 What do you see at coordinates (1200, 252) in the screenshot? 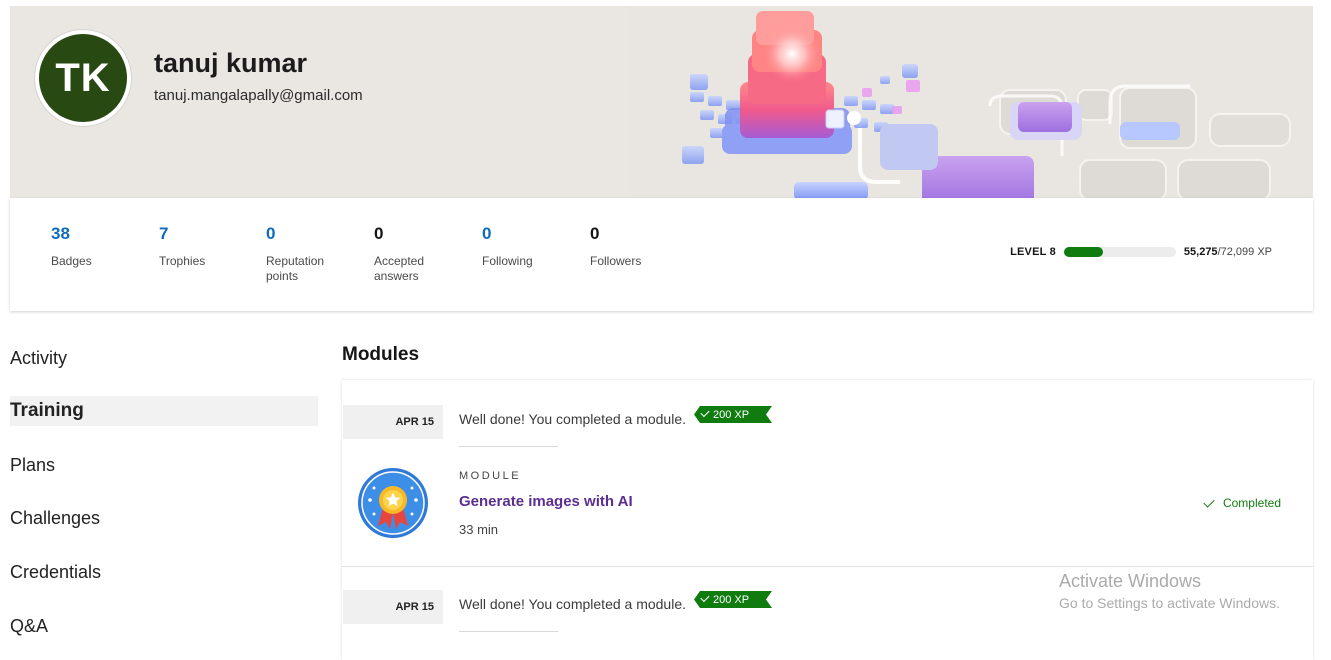
I see `xp-current: 55,275` at bounding box center [1200, 252].